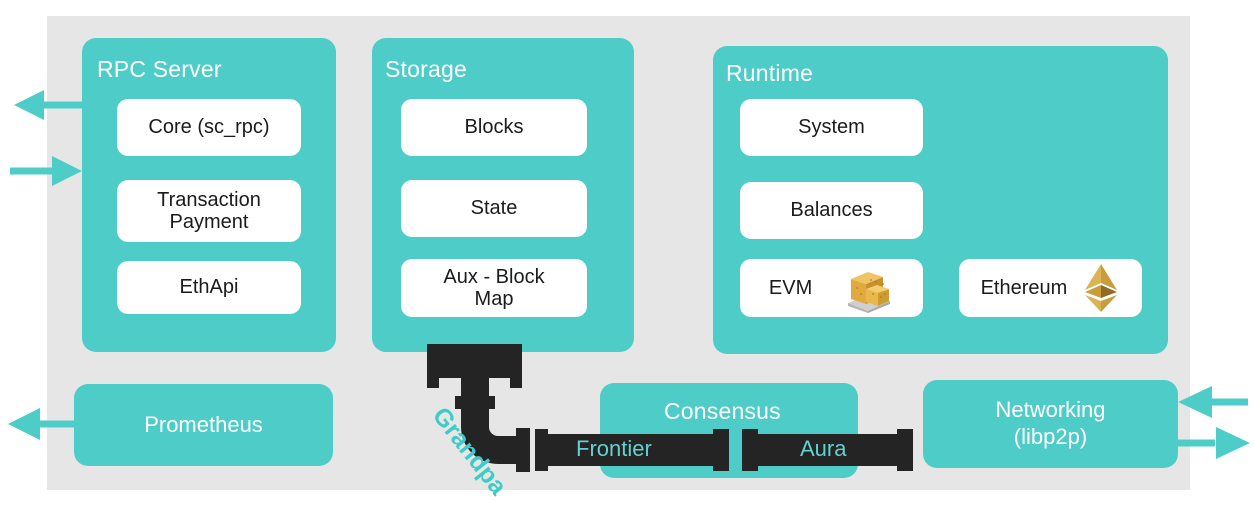 This screenshot has height=520, width=1255. I want to click on chip-ethereum: Ethereum, so click(1050, 288).